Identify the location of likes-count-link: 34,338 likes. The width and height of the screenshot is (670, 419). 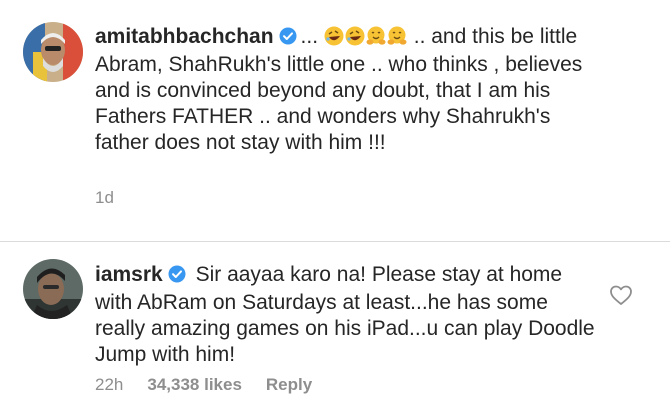
(194, 384).